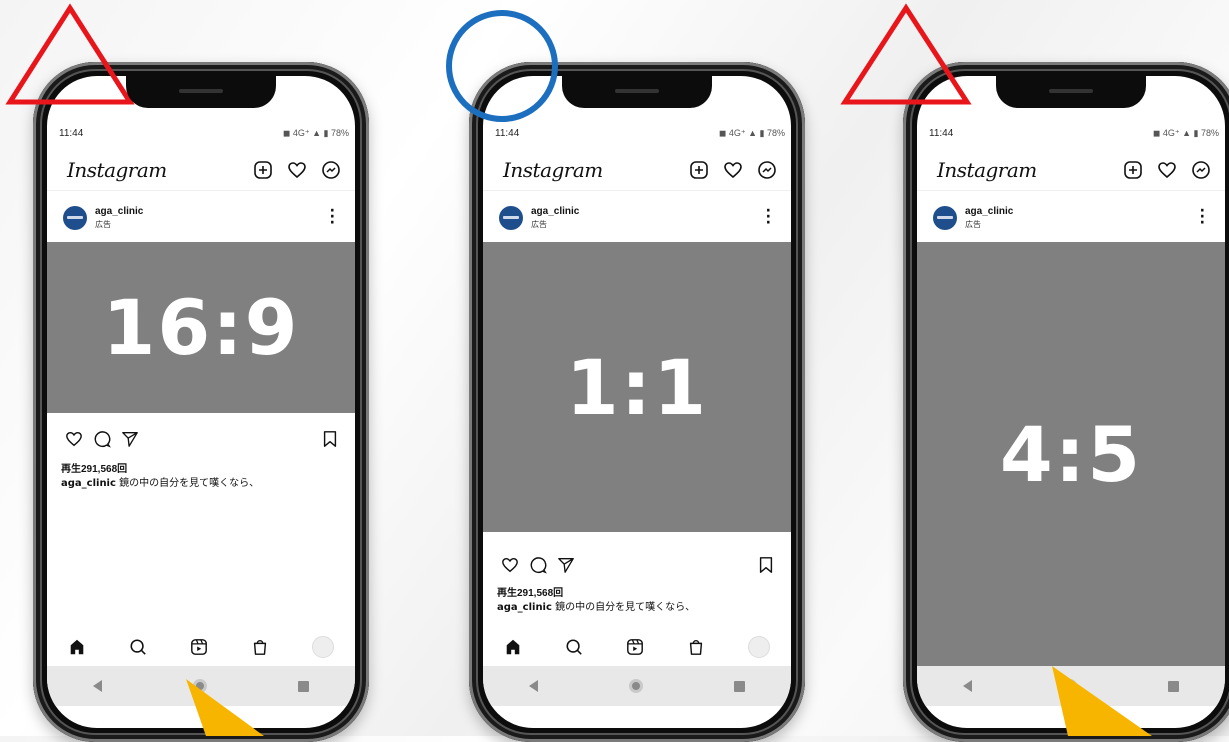 The width and height of the screenshot is (1229, 742). I want to click on blue-circle-marker, so click(502, 66).